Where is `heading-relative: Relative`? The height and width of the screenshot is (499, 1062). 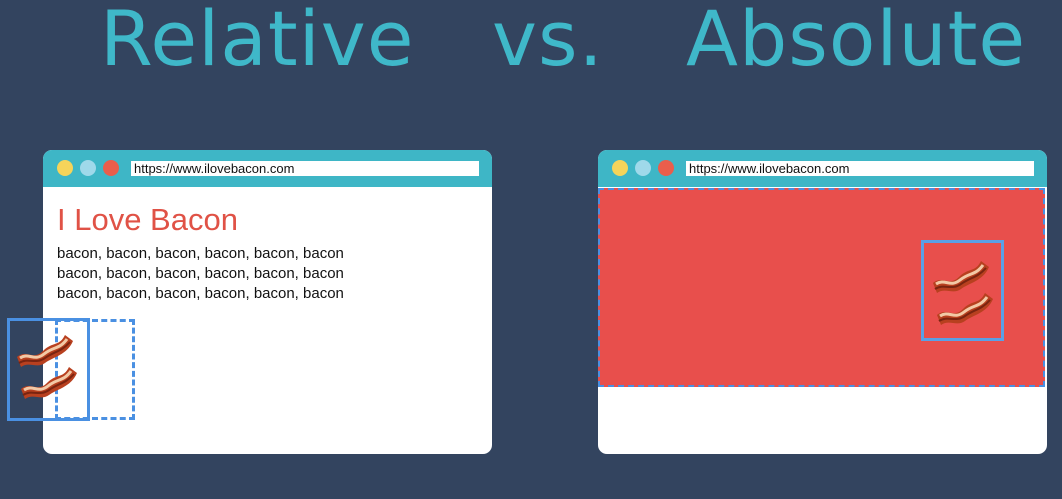
heading-relative: Relative is located at coordinates (257, 41).